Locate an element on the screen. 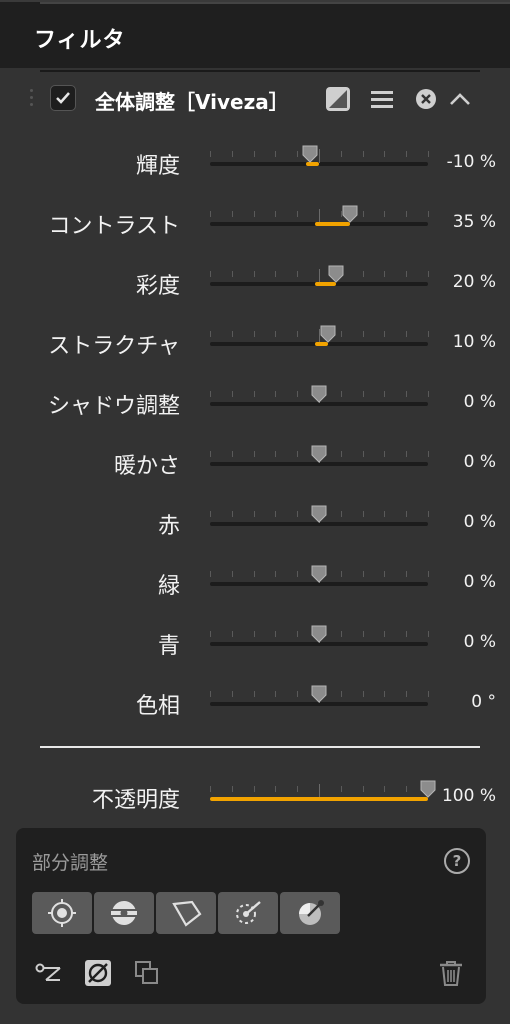 Image resolution: width=510 pixels, height=1024 pixels. mask-invert-icon is located at coordinates (98, 973).